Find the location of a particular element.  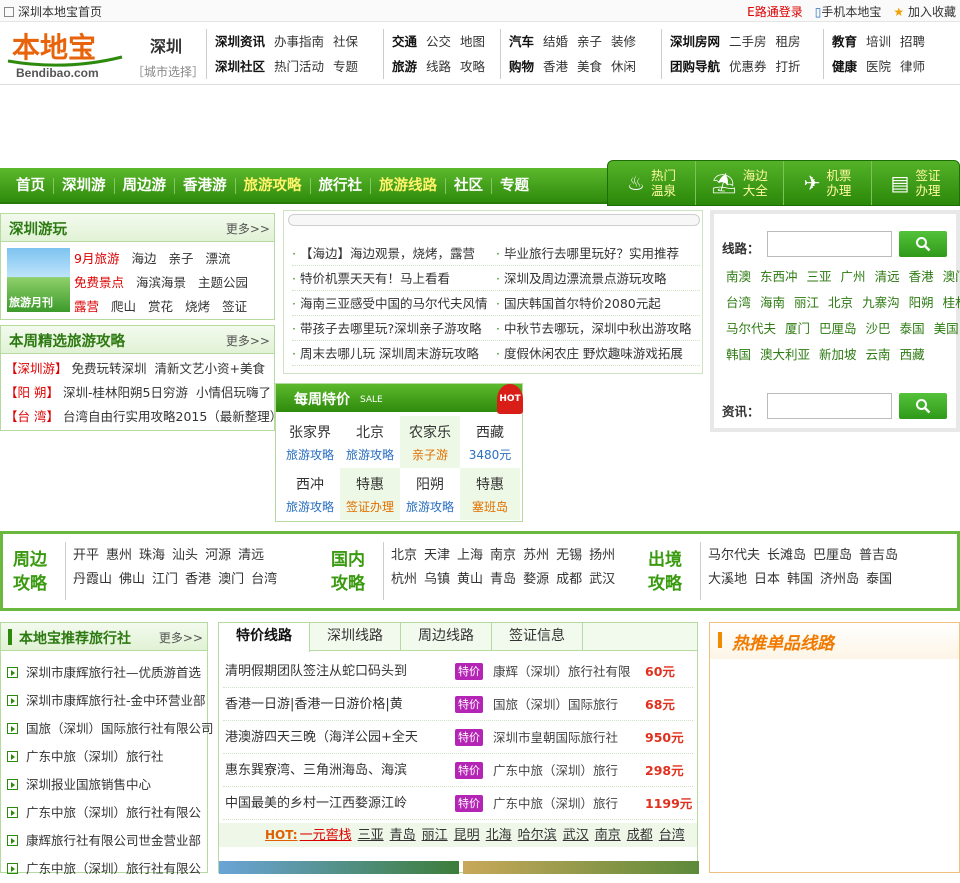

destination-tag: 新加坡 is located at coordinates (838, 354).